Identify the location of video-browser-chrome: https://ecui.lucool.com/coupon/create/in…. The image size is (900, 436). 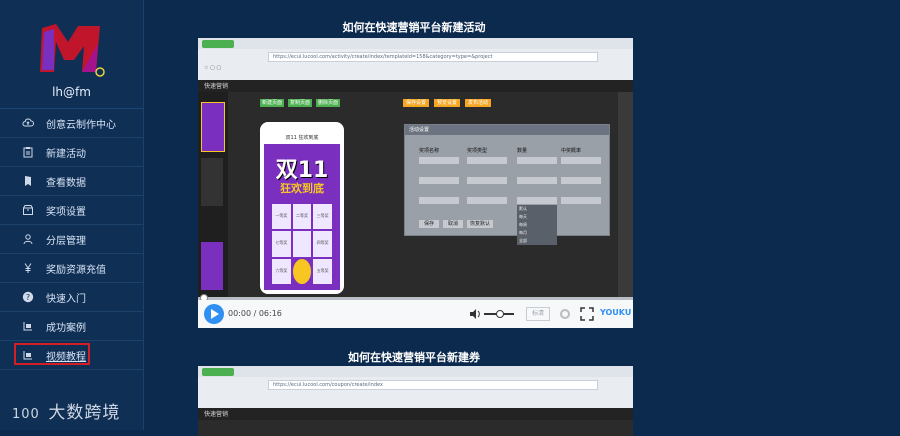
(415, 387).